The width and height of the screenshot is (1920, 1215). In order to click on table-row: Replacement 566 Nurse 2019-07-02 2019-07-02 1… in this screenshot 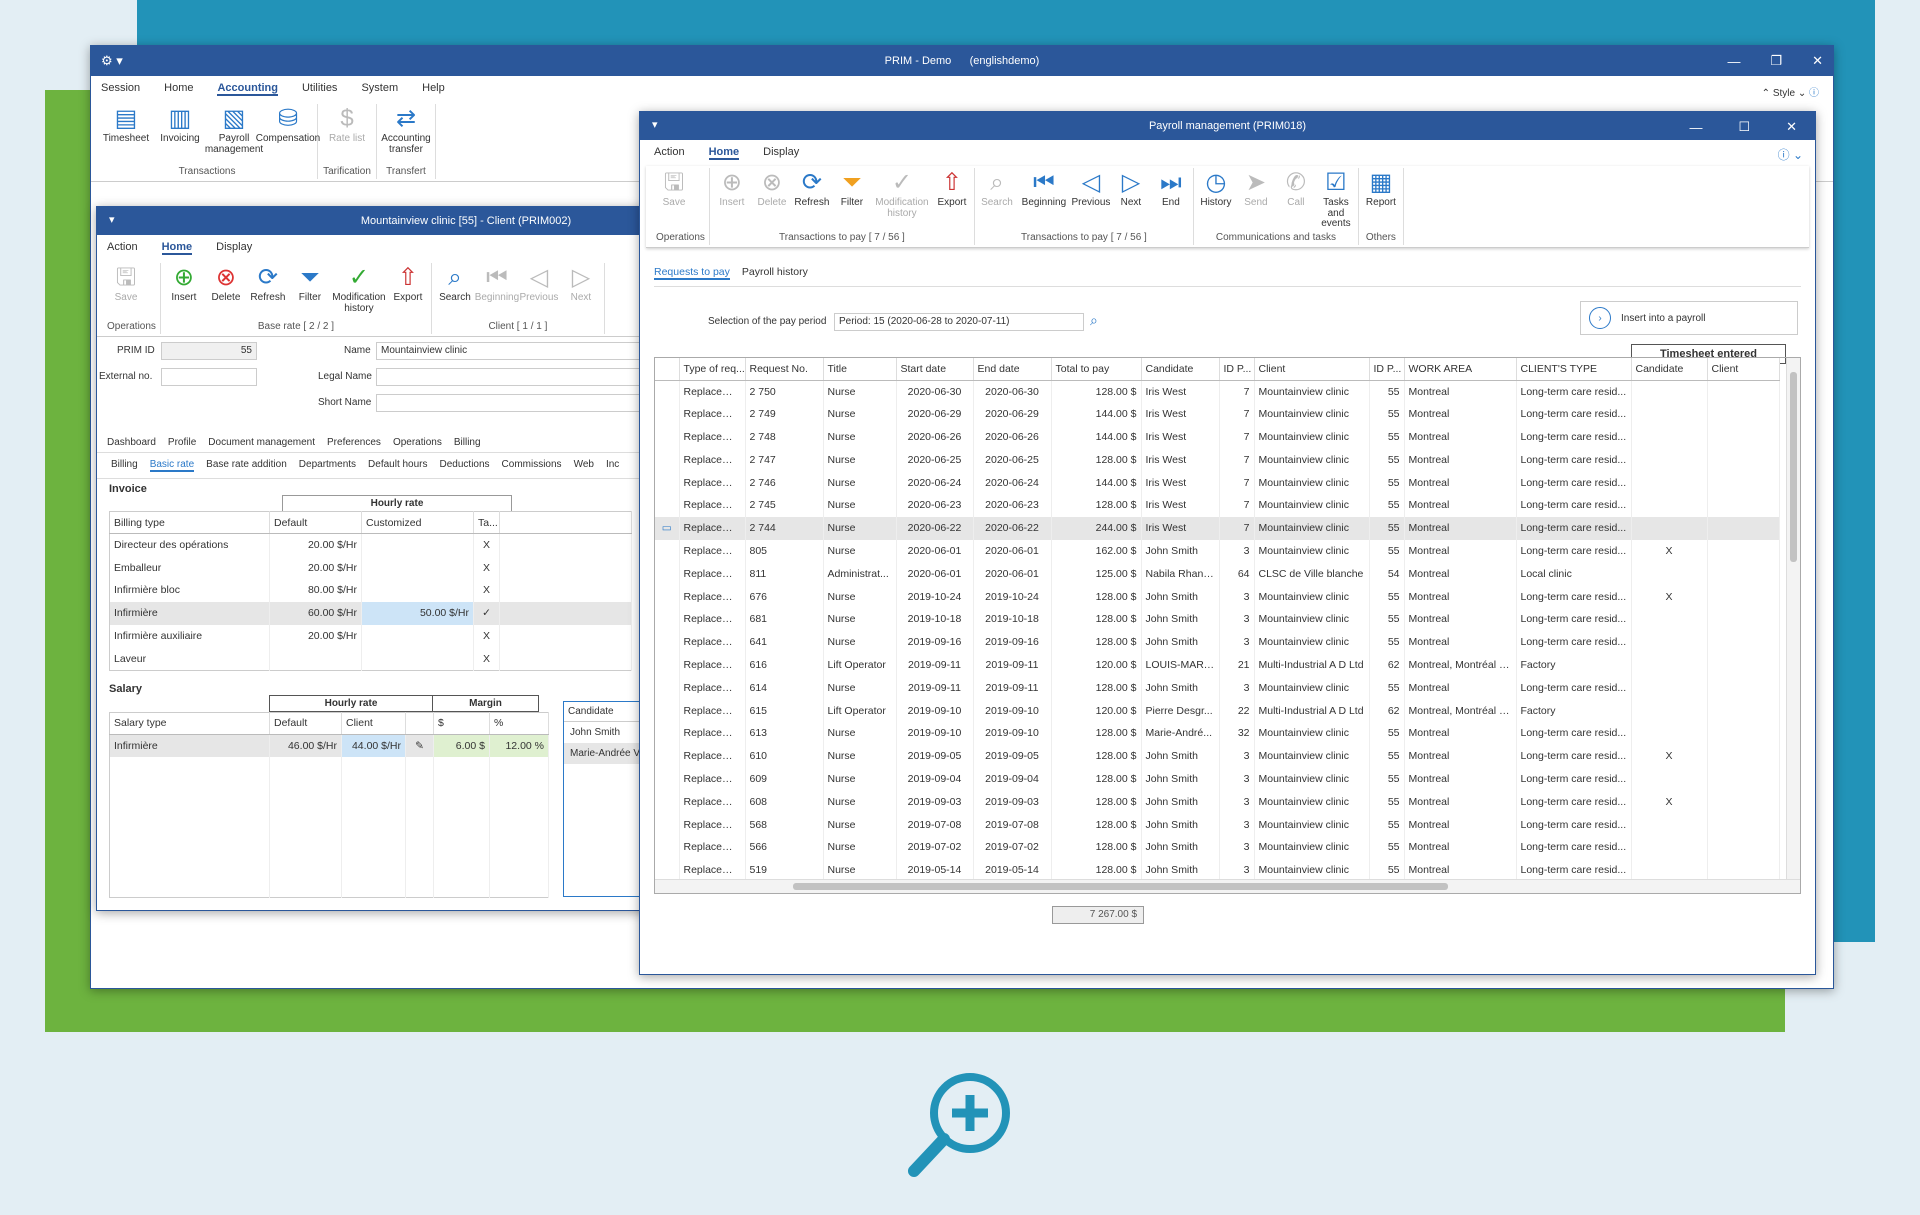, I will do `click(1217, 847)`.